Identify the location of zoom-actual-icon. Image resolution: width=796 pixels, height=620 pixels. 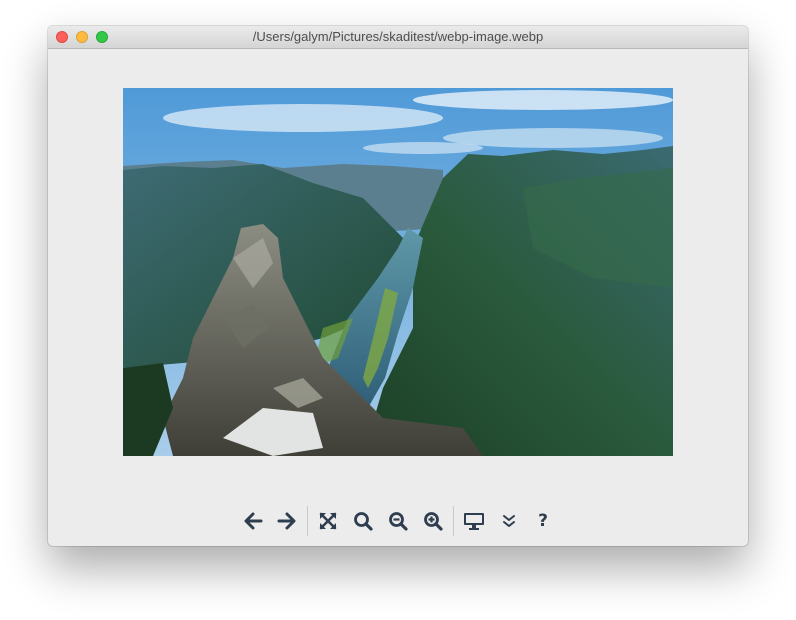
(363, 521).